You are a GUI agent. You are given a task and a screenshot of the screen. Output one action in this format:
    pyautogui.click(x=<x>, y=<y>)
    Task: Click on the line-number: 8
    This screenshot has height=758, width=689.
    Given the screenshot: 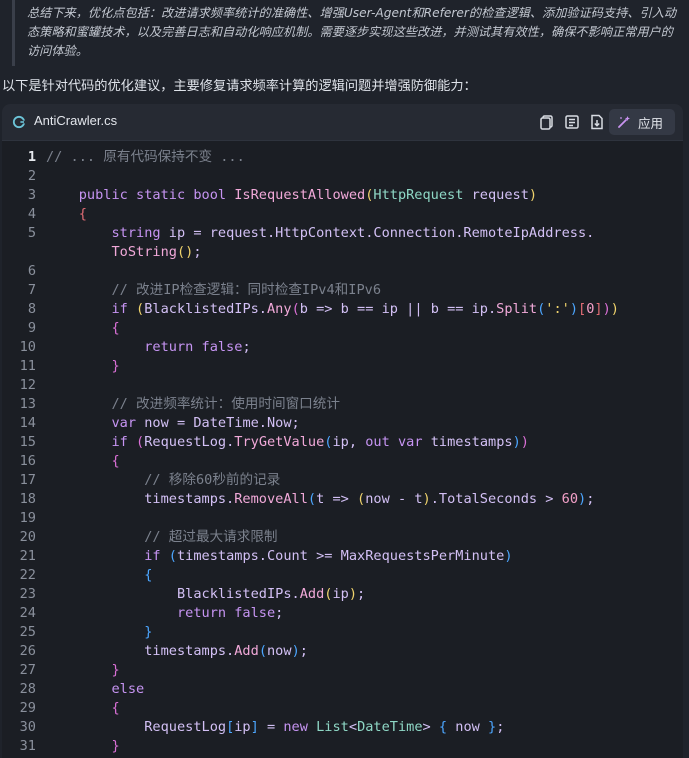 What is the action you would take?
    pyautogui.click(x=31, y=309)
    